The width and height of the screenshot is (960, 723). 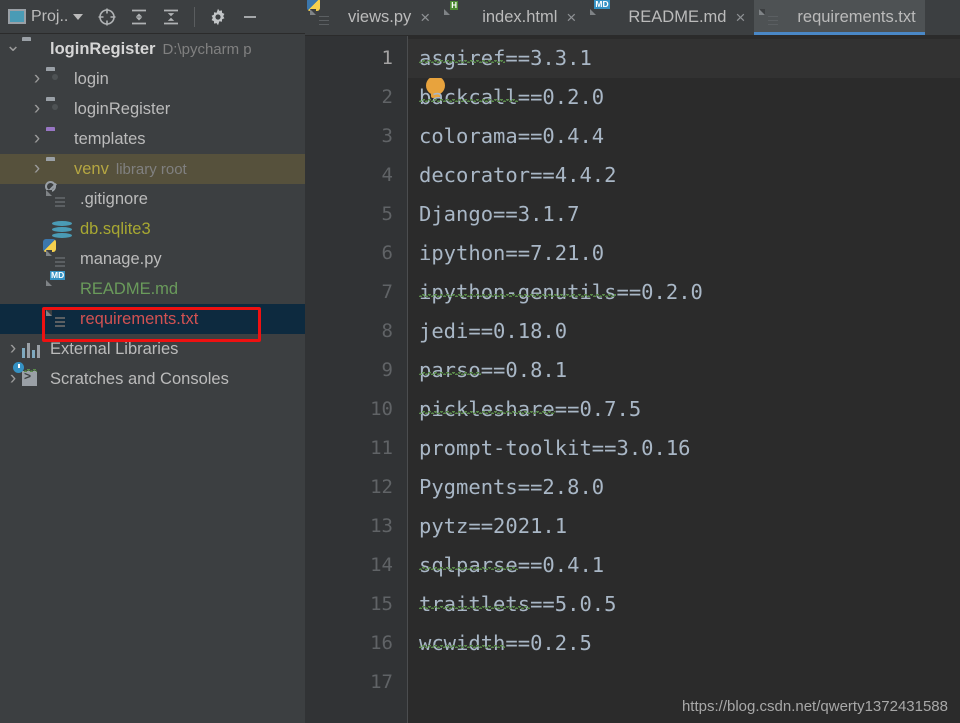 I want to click on spellcheck-underline: traitlets, so click(x=475, y=604).